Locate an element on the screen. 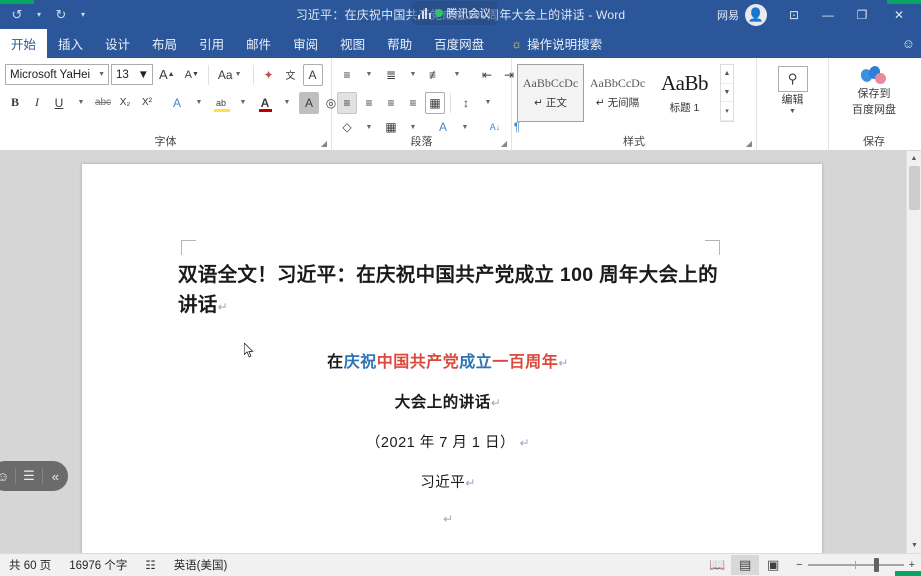  subscript-icon: X₂ is located at coordinates (125, 103).